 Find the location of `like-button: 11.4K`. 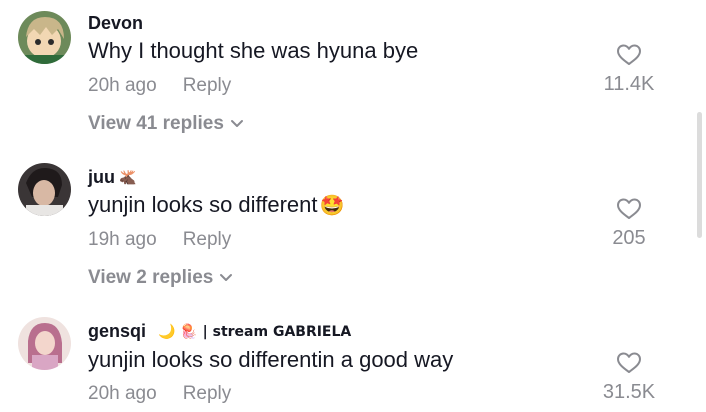

like-button: 11.4K is located at coordinates (629, 69).